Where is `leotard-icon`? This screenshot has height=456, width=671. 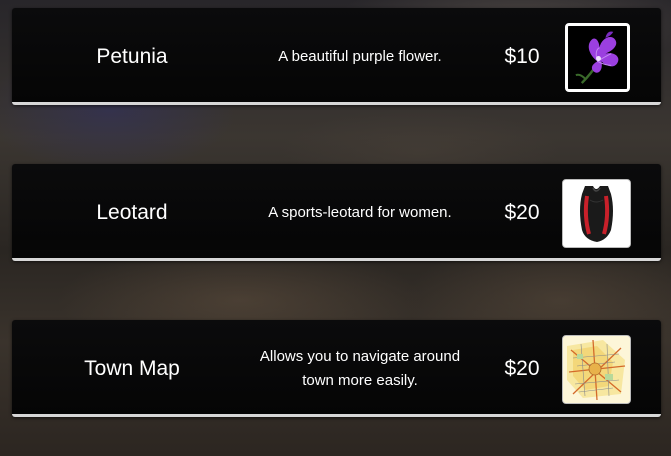 leotard-icon is located at coordinates (596, 213).